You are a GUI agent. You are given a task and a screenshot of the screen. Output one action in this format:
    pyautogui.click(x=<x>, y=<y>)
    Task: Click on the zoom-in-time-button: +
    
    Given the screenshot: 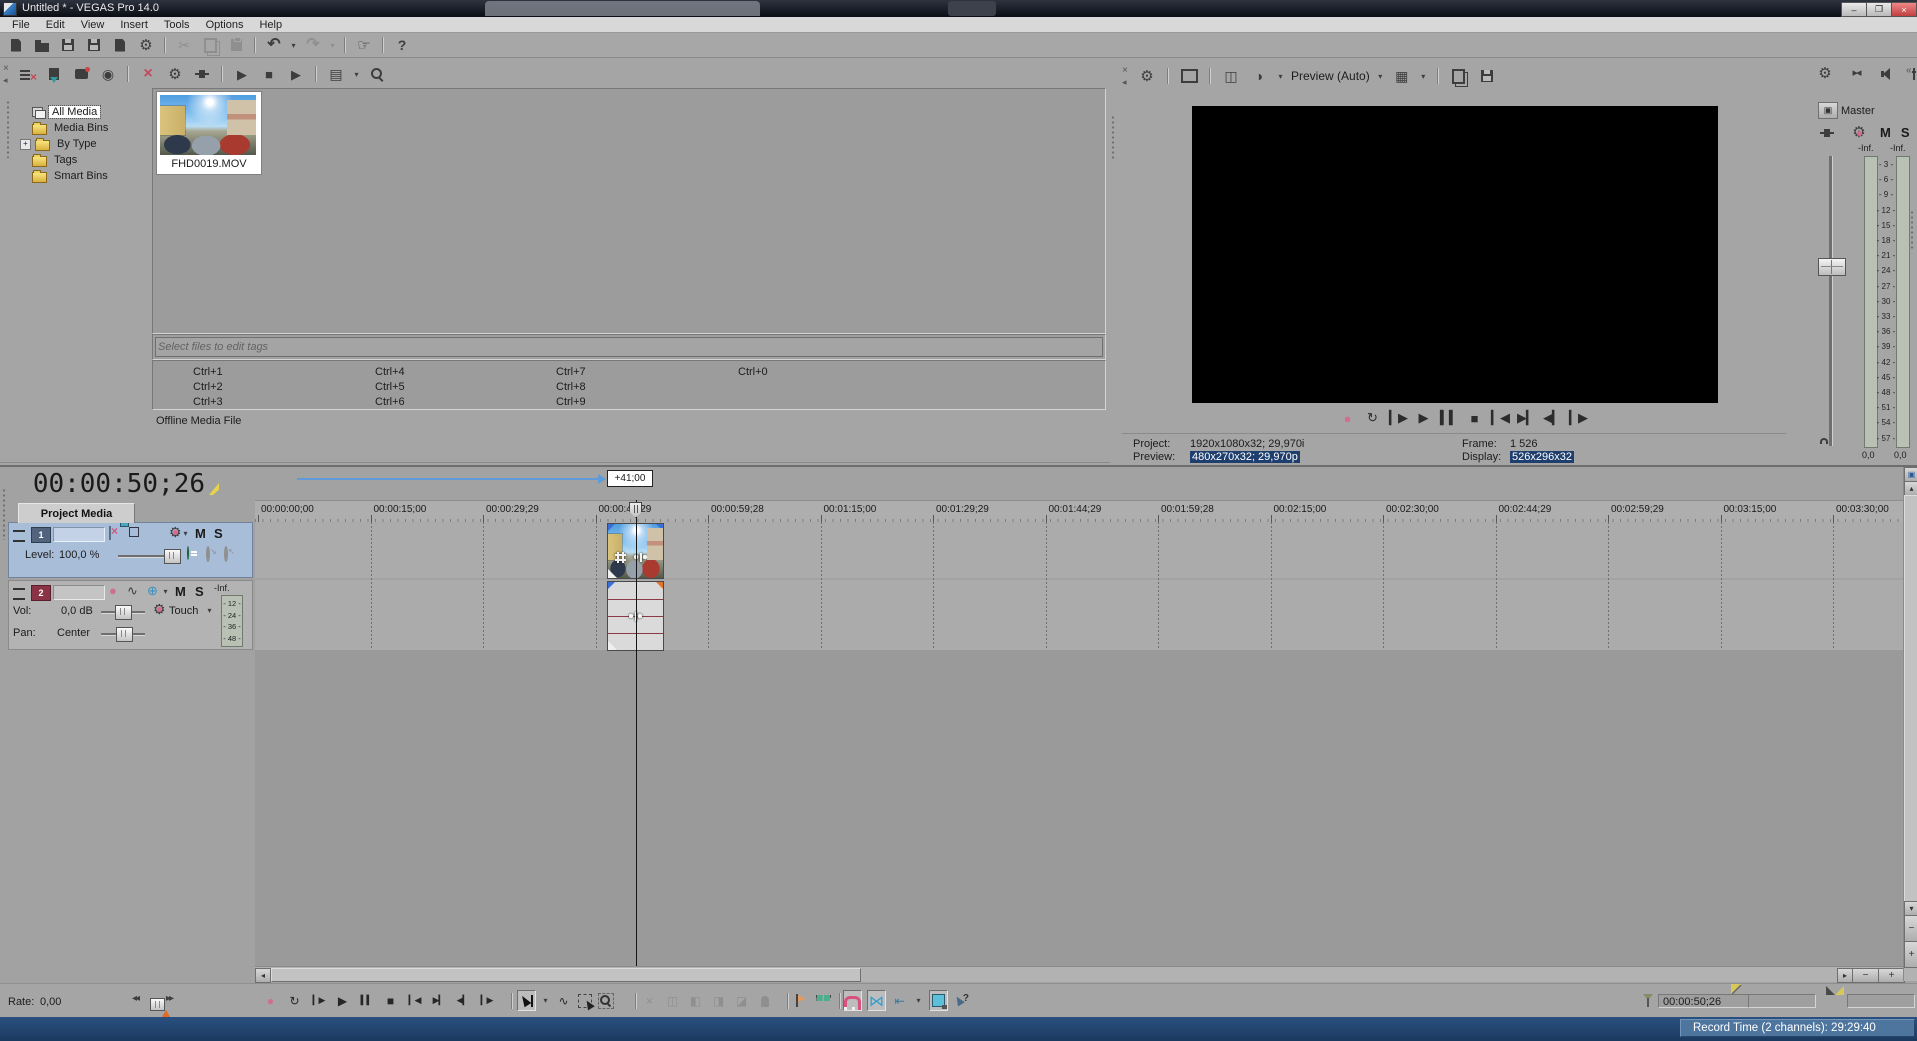 What is the action you would take?
    pyautogui.click(x=1891, y=975)
    